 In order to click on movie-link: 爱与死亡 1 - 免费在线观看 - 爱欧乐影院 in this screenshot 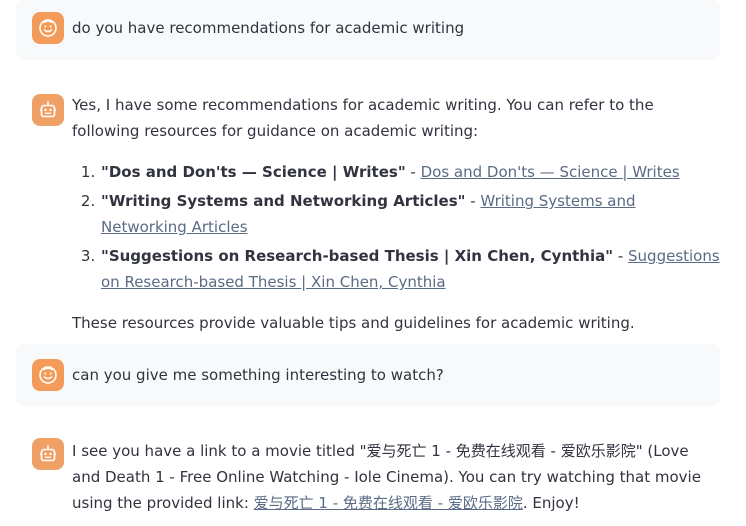, I will do `click(388, 503)`.